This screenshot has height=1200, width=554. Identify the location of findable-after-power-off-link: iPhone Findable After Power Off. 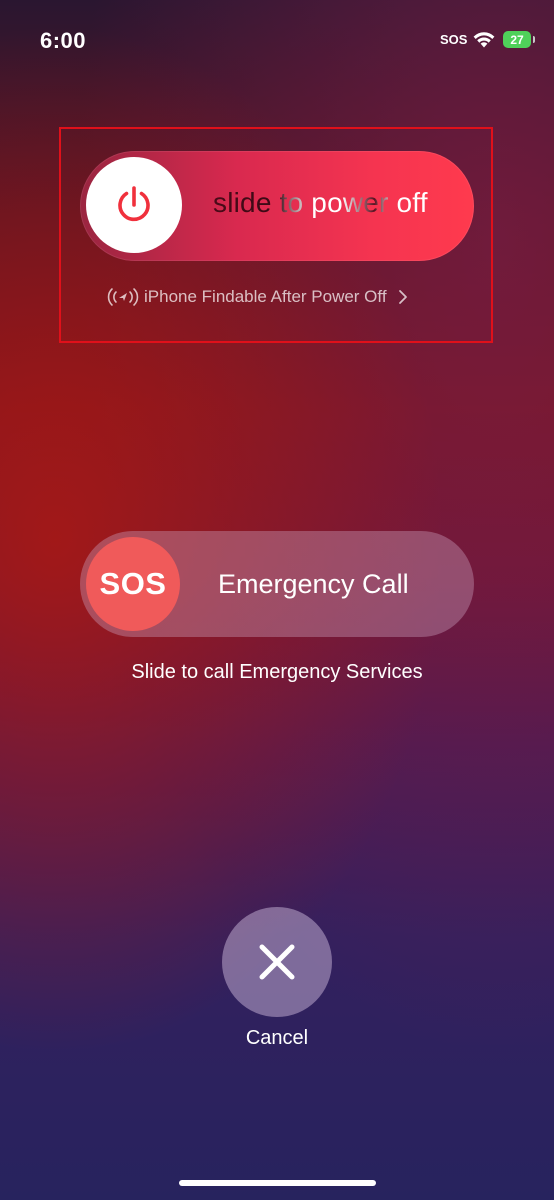
(257, 297).